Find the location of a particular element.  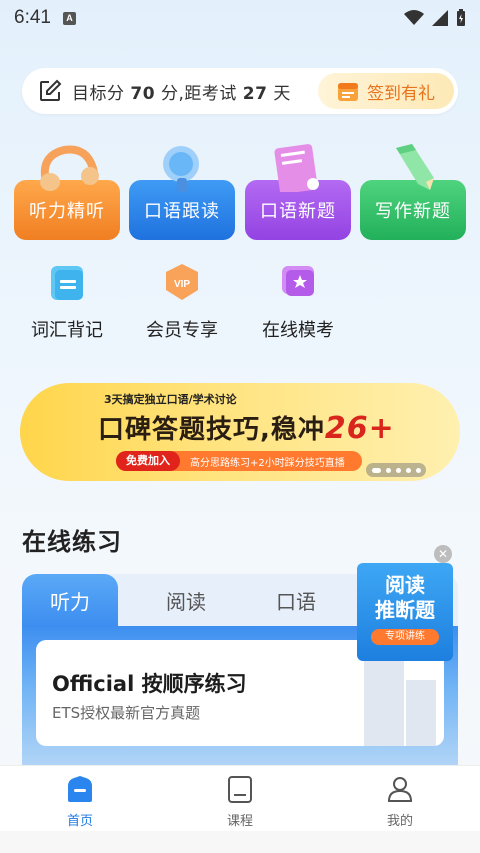

entry-mock-exam-label: 在线模考 is located at coordinates (298, 330).